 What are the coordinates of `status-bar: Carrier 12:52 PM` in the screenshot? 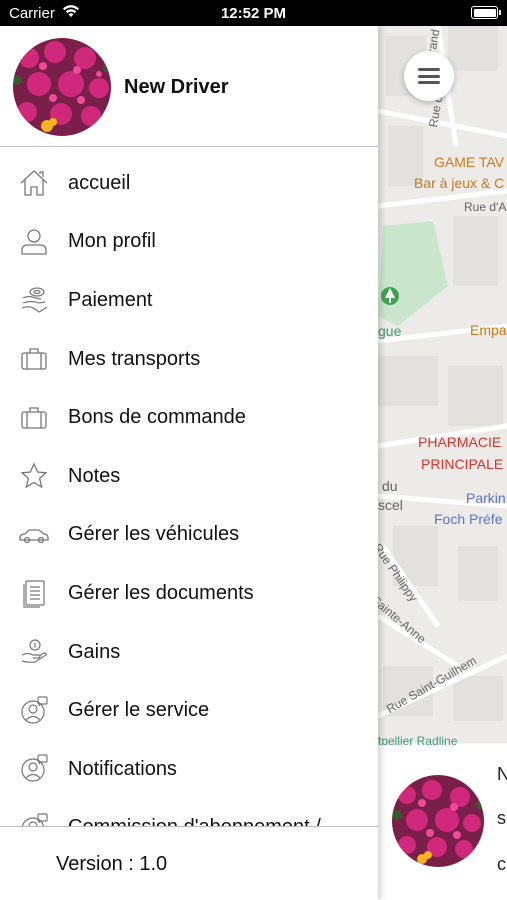 It's located at (253, 13).